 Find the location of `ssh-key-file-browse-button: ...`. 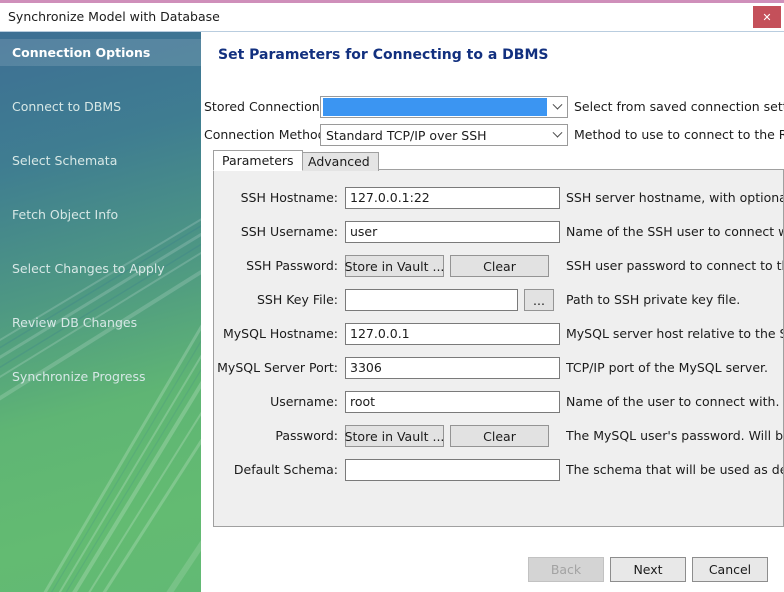

ssh-key-file-browse-button: ... is located at coordinates (539, 300).